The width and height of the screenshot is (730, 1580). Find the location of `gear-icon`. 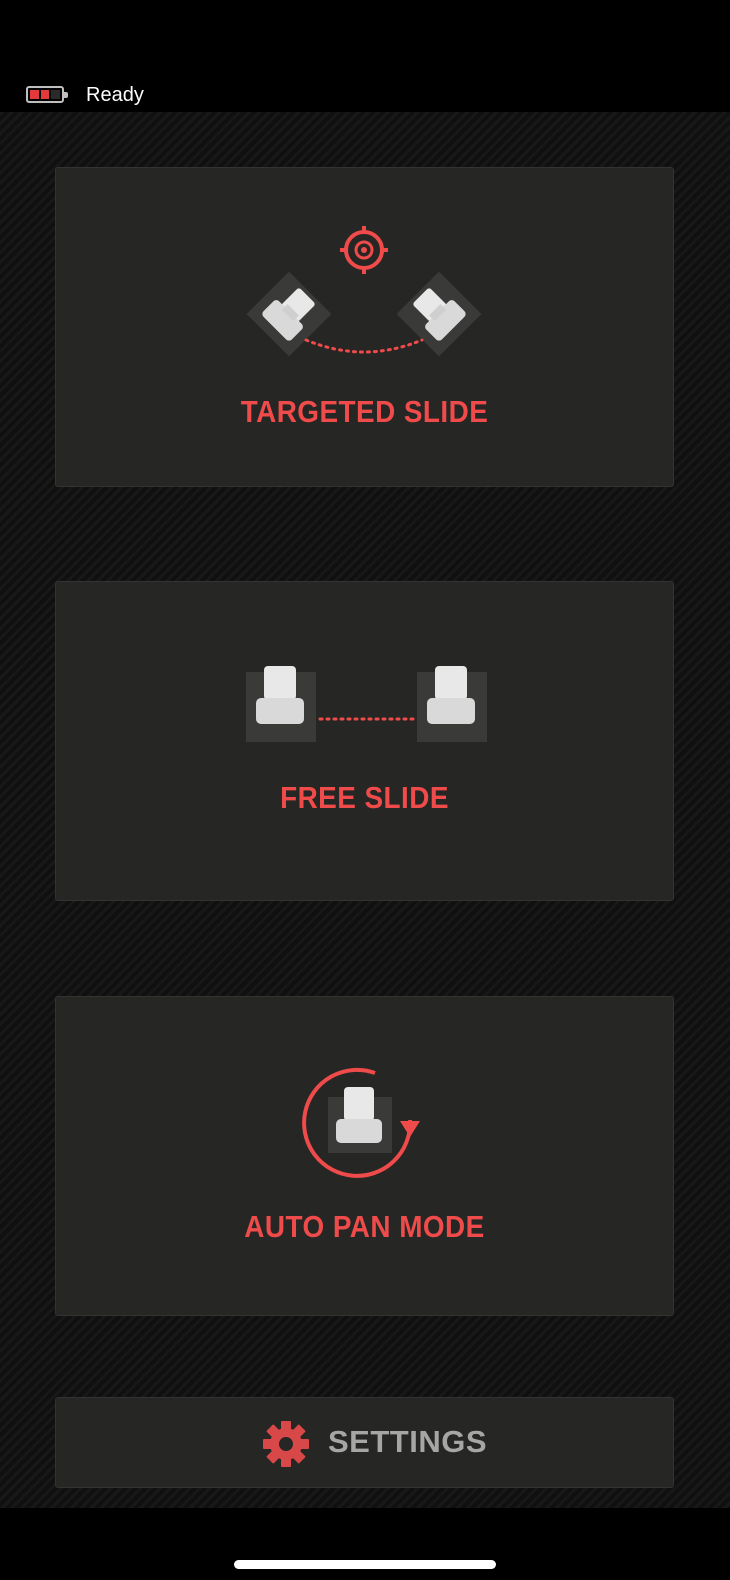

gear-icon is located at coordinates (286, 1444).